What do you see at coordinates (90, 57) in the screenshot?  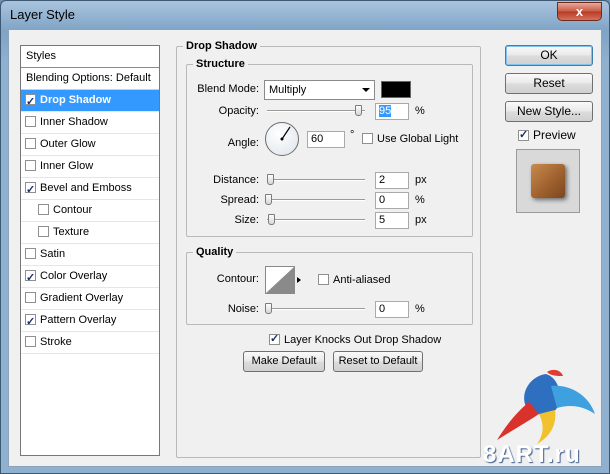 I see `styles-header: Styles` at bounding box center [90, 57].